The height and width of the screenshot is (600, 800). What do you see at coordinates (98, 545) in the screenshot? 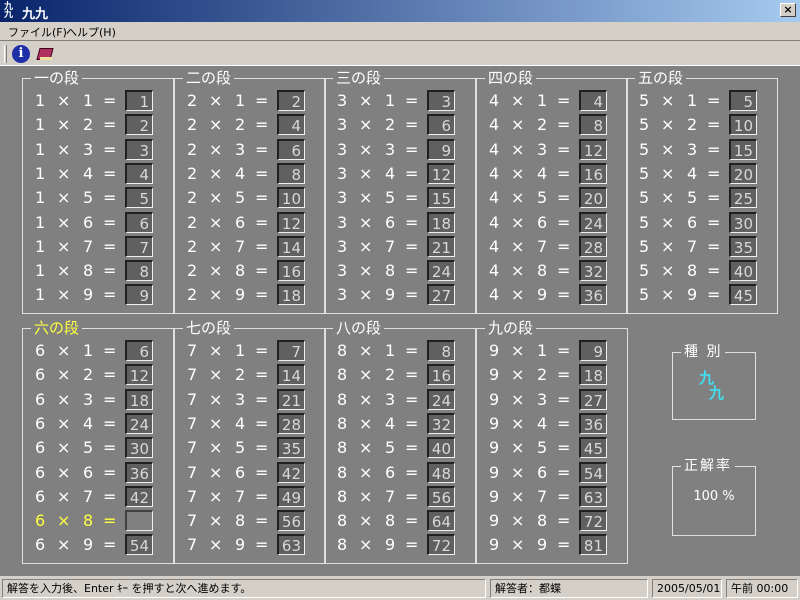
I see `table-row: 6 × 9 = 54` at bounding box center [98, 545].